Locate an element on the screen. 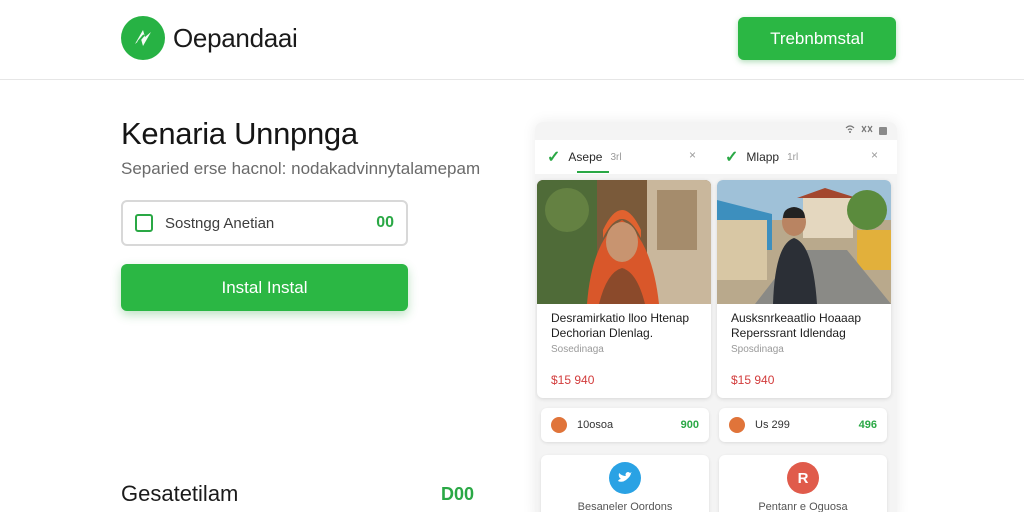 The width and height of the screenshot is (1024, 512). brand-logo: Oepandaai is located at coordinates (209, 38).